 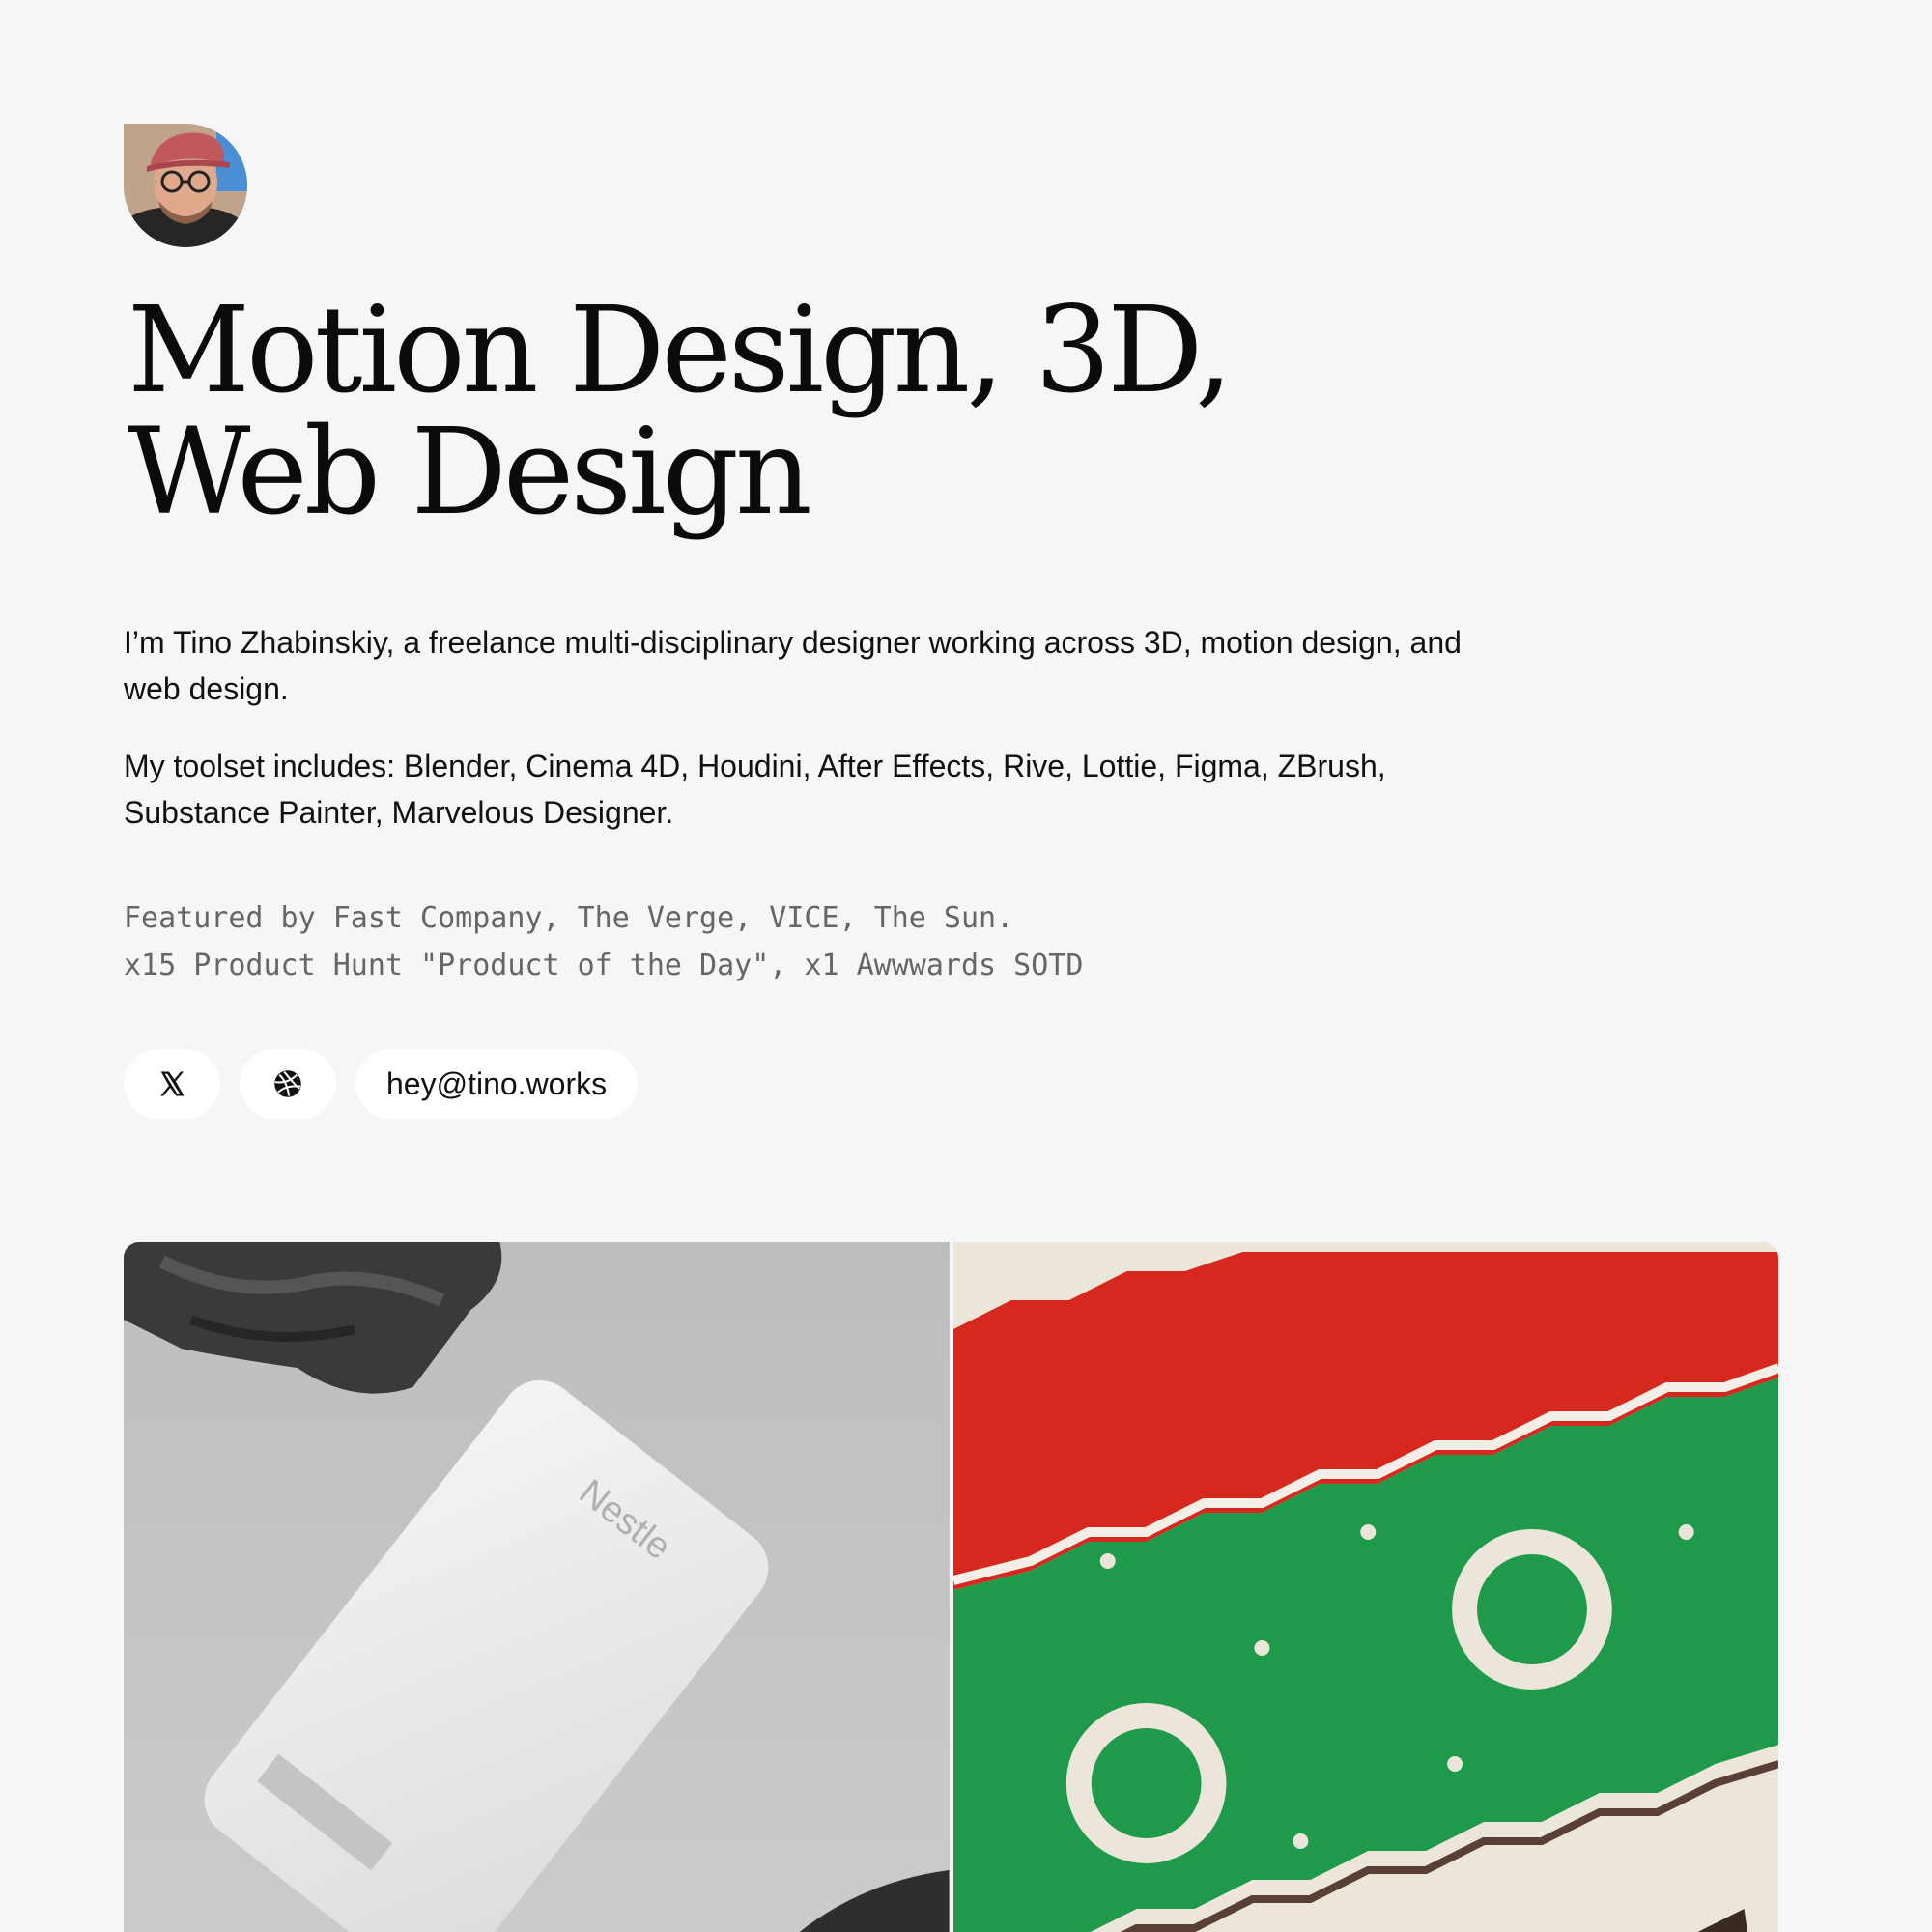 I want to click on x-link-button, so click(x=172, y=1084).